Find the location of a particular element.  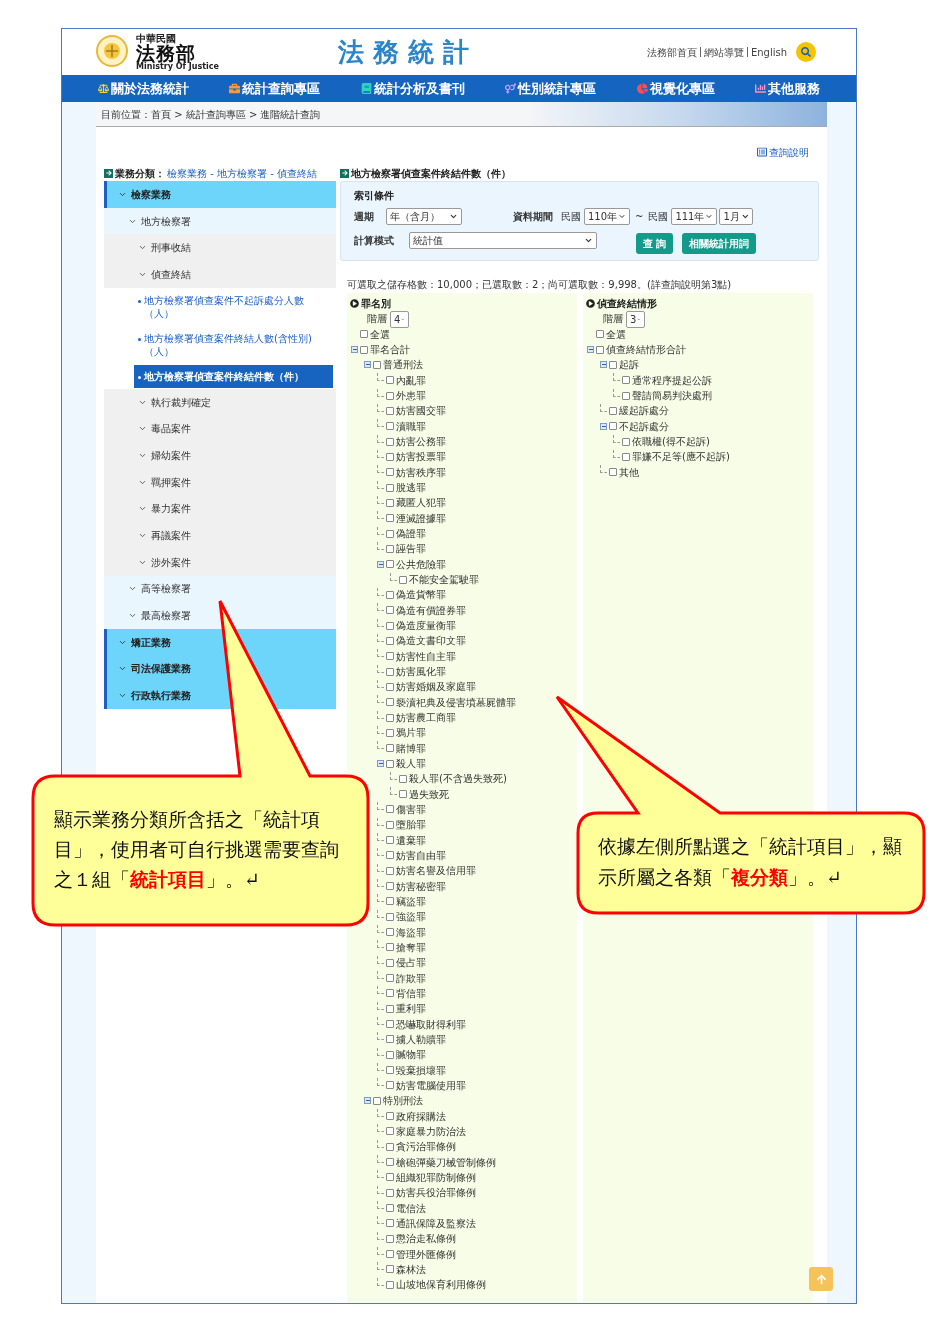

nav-item: 性別統計專區 is located at coordinates (551, 88).